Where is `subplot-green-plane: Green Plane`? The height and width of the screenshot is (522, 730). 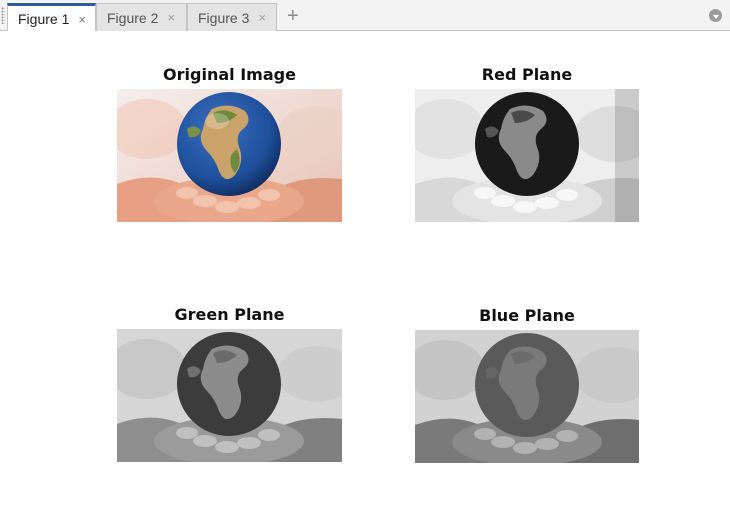 subplot-green-plane: Green Plane is located at coordinates (229, 385).